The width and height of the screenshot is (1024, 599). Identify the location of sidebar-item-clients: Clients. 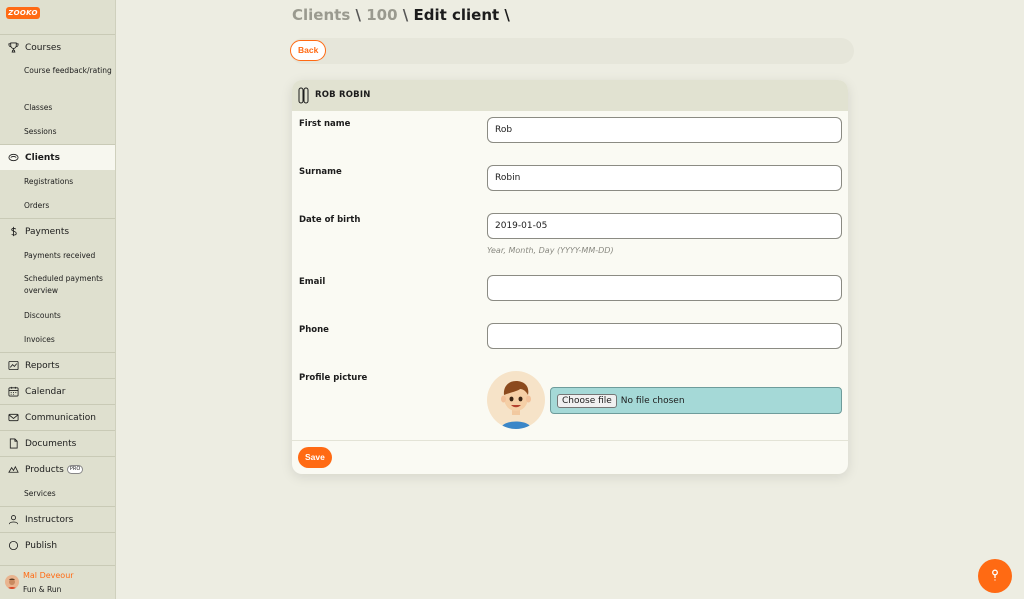
(57, 157).